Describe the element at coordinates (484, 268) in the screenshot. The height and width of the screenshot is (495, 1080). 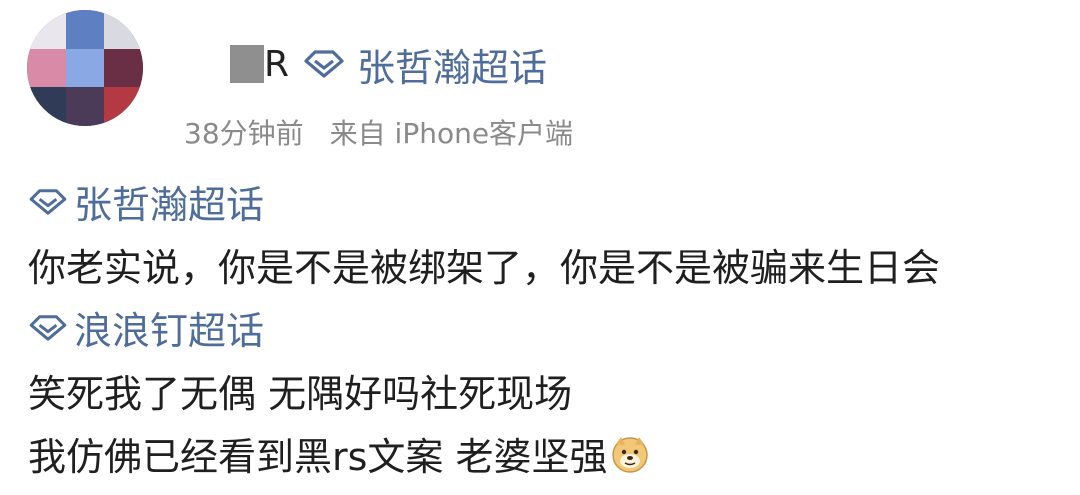
I see `post-text: 你老实说，你是不是被绑架了，你是不是被骗来生日会` at that location.